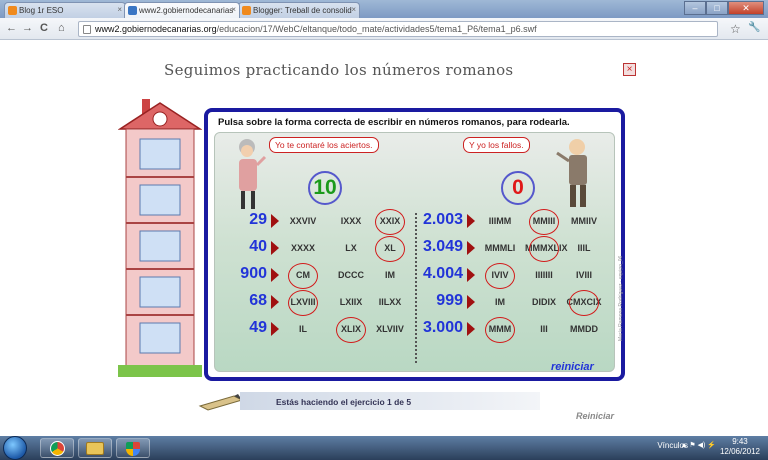 Image resolution: width=768 pixels, height=460 pixels. Describe the element at coordinates (584, 248) in the screenshot. I see `roman-option: IIIL` at that location.